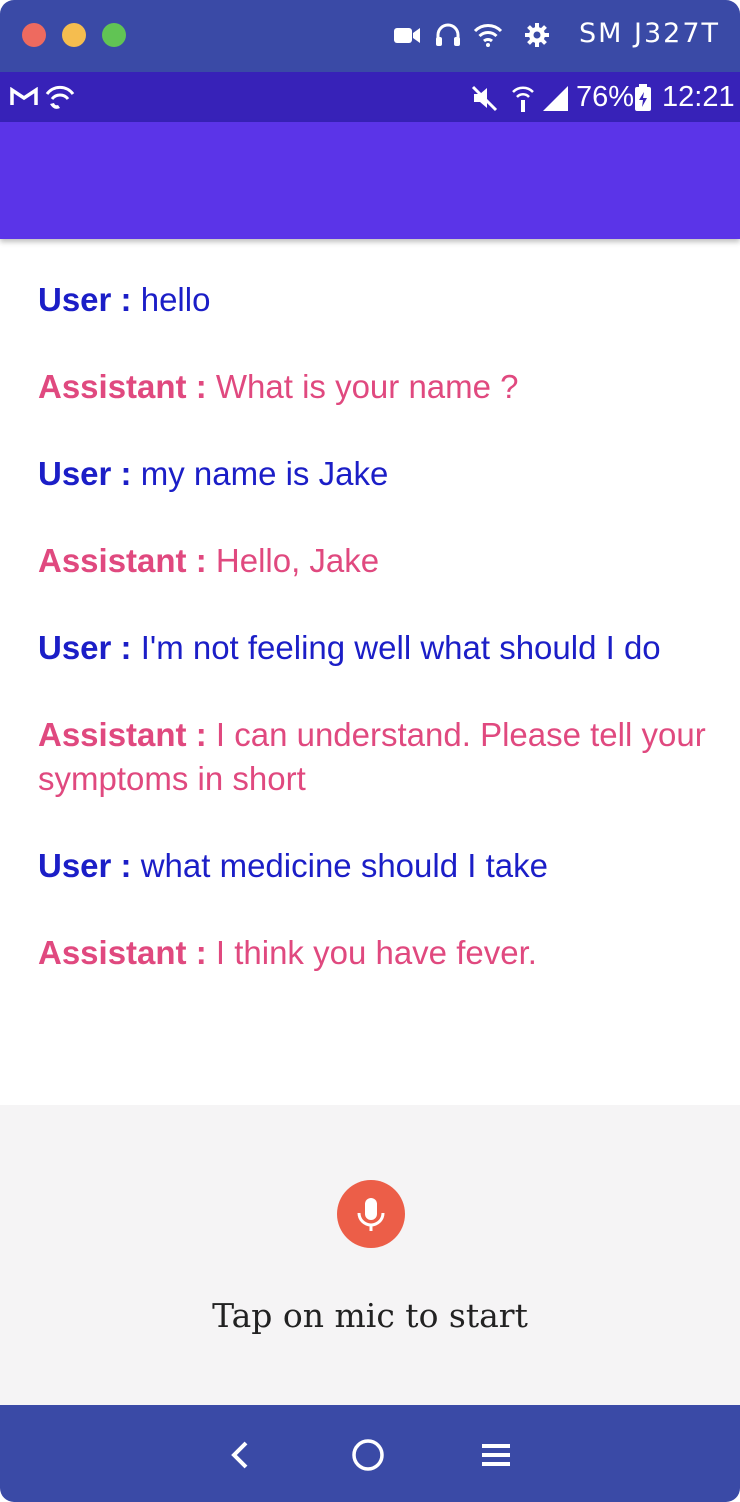 This screenshot has height=1502, width=740. I want to click on gmail-icon, so click(24, 96).